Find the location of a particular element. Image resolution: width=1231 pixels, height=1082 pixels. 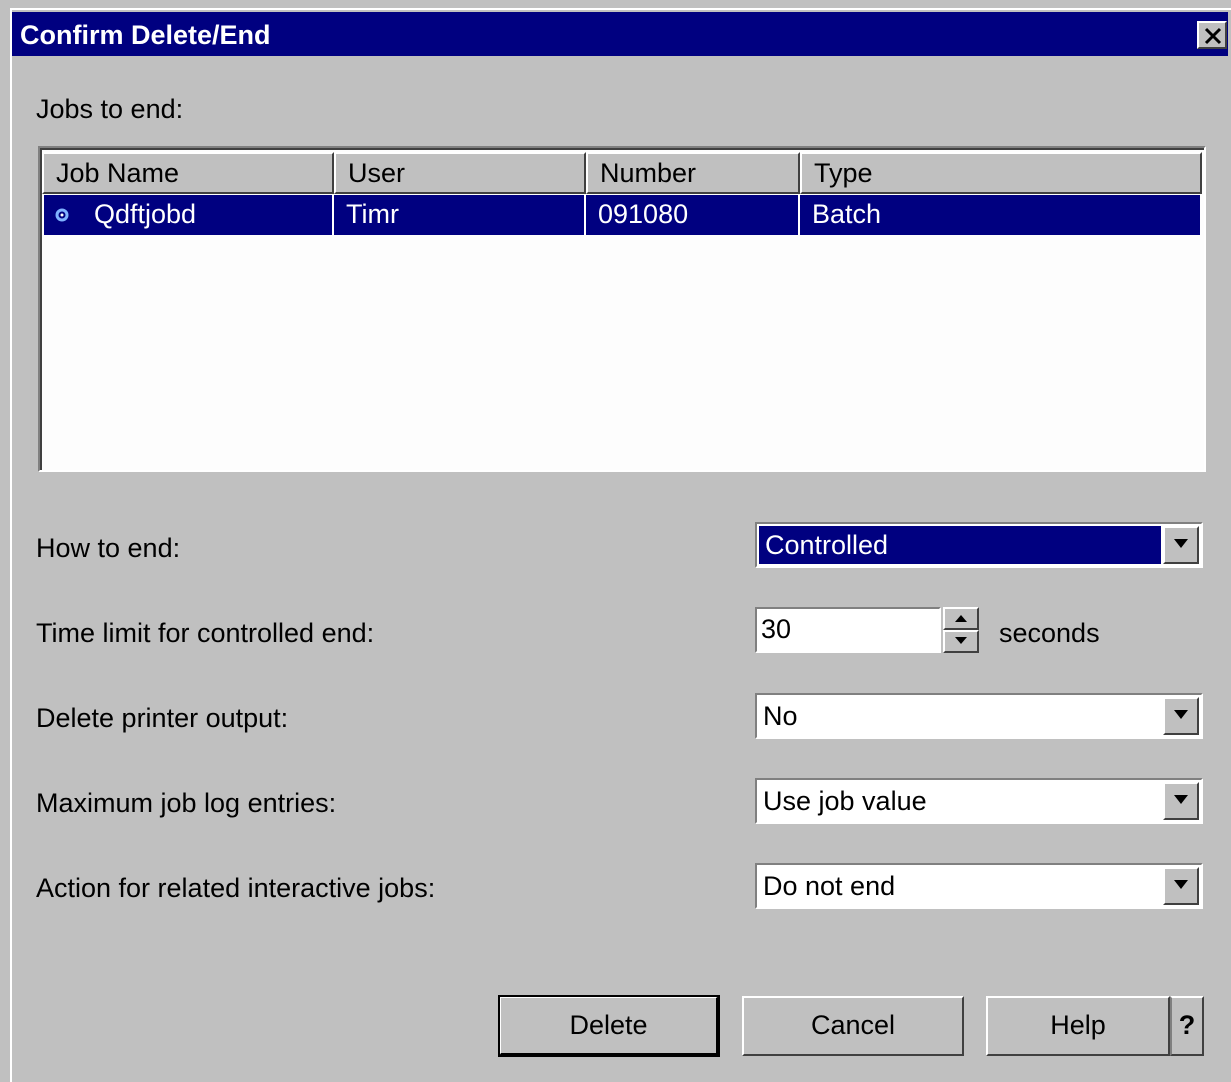

how-to-end-select: Controlled is located at coordinates (979, 545).